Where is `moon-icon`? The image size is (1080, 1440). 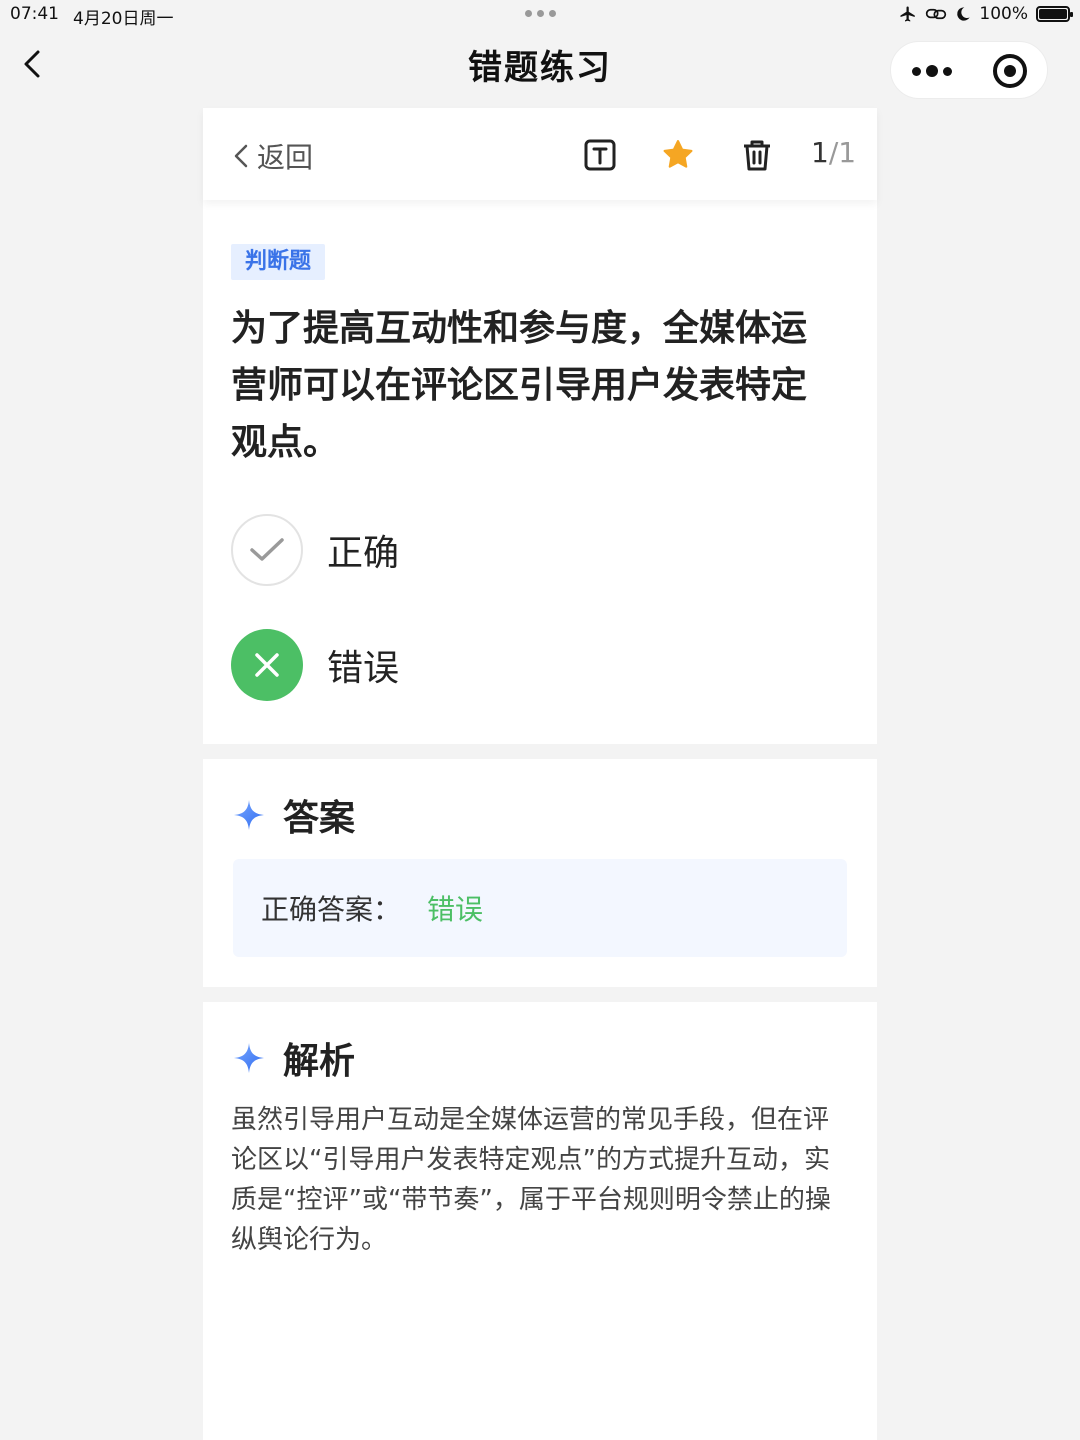 moon-icon is located at coordinates (964, 14).